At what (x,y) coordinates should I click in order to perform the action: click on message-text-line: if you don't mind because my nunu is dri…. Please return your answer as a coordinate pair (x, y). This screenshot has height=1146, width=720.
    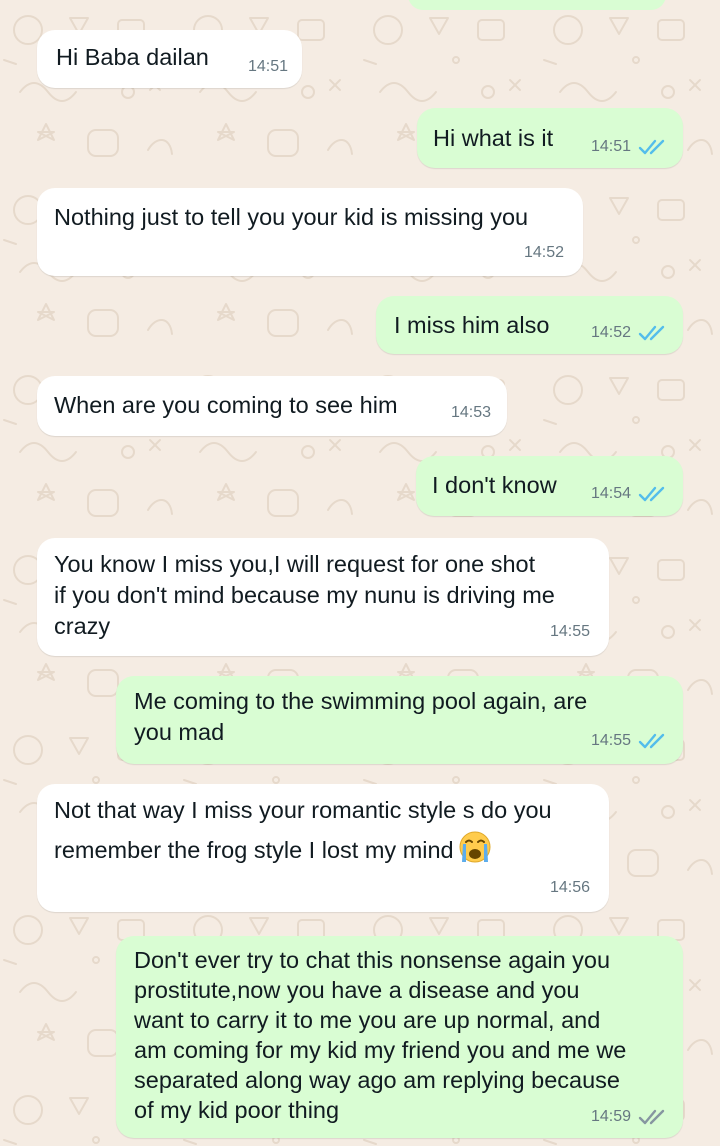
    Looking at the image, I should click on (304, 595).